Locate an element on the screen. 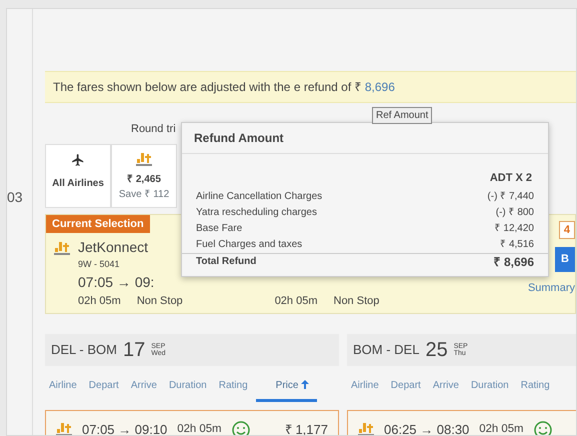 The height and width of the screenshot is (436, 577). fare-value: (-) ₹ 7,440 is located at coordinates (510, 197).